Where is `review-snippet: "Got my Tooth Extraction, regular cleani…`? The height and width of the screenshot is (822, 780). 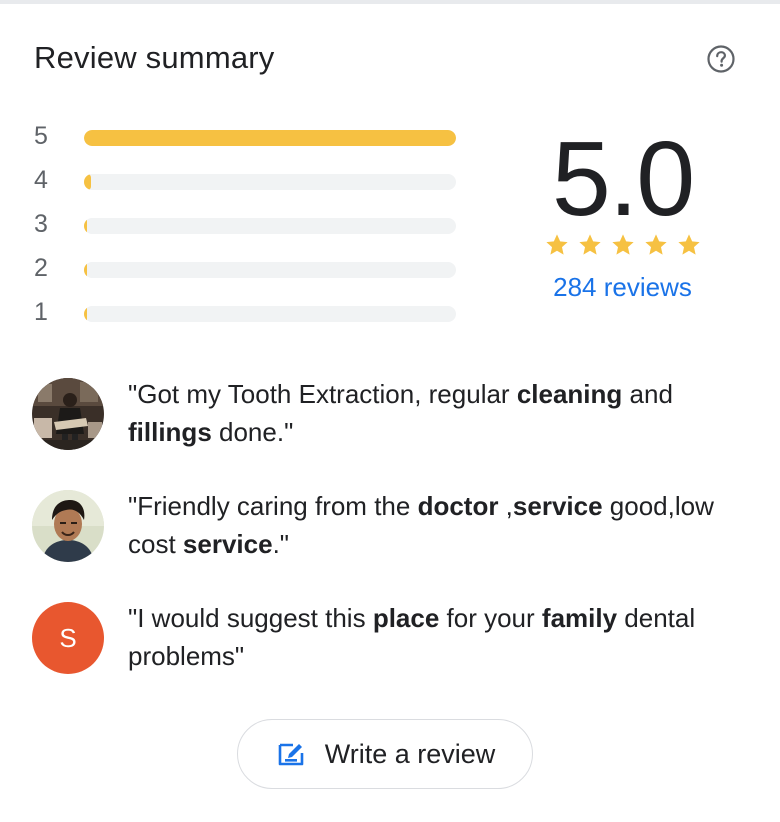
review-snippet: "Got my Tooth Extraction, regular cleani… is located at coordinates (392, 431).